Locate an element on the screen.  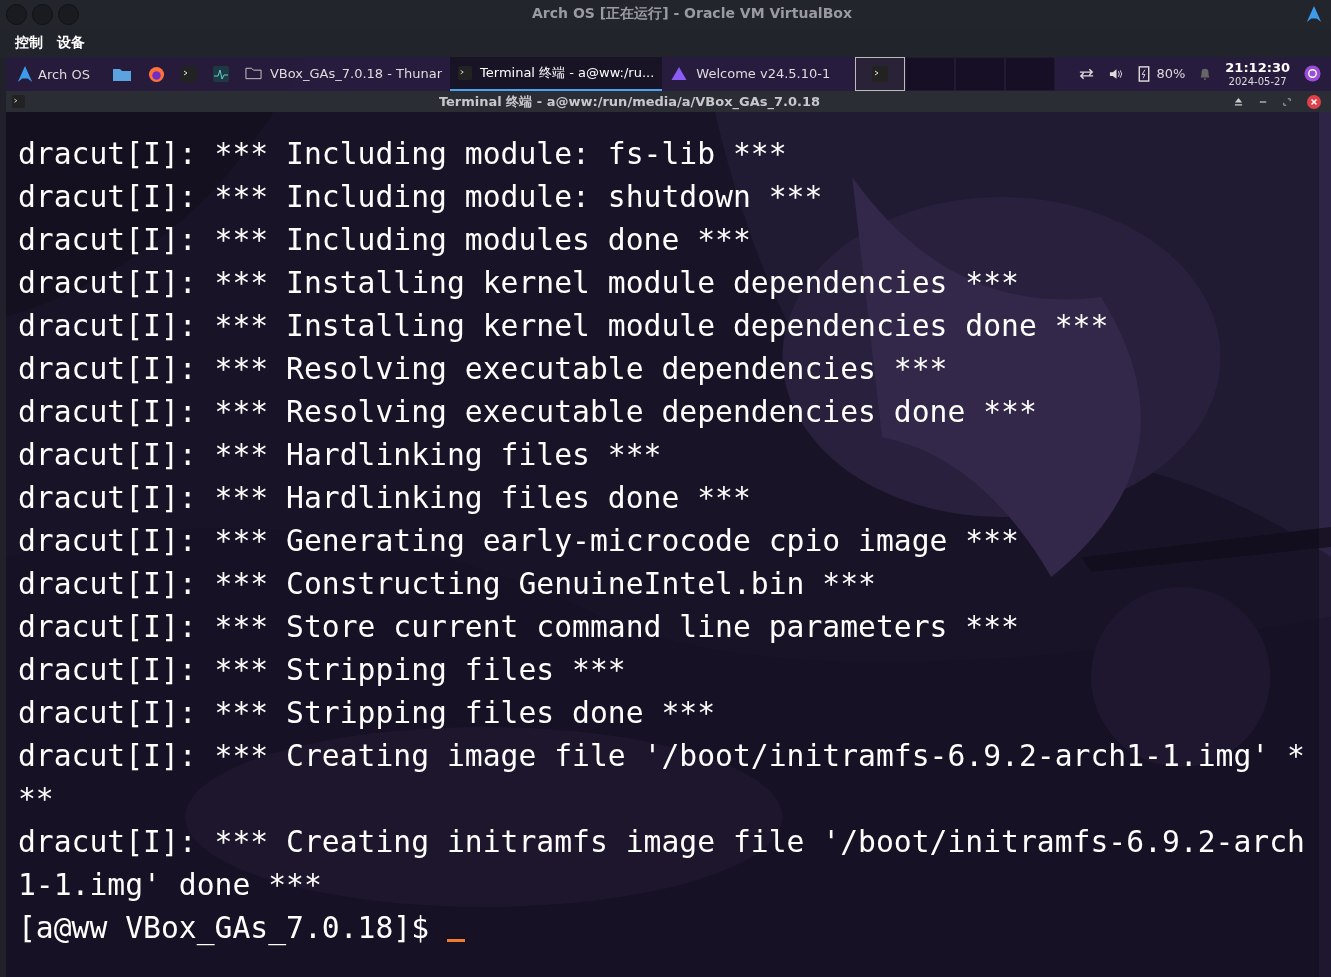
terminal-line: dracut[I]: *** Installing kernel module dependencies *** is located at coordinates (519, 283).